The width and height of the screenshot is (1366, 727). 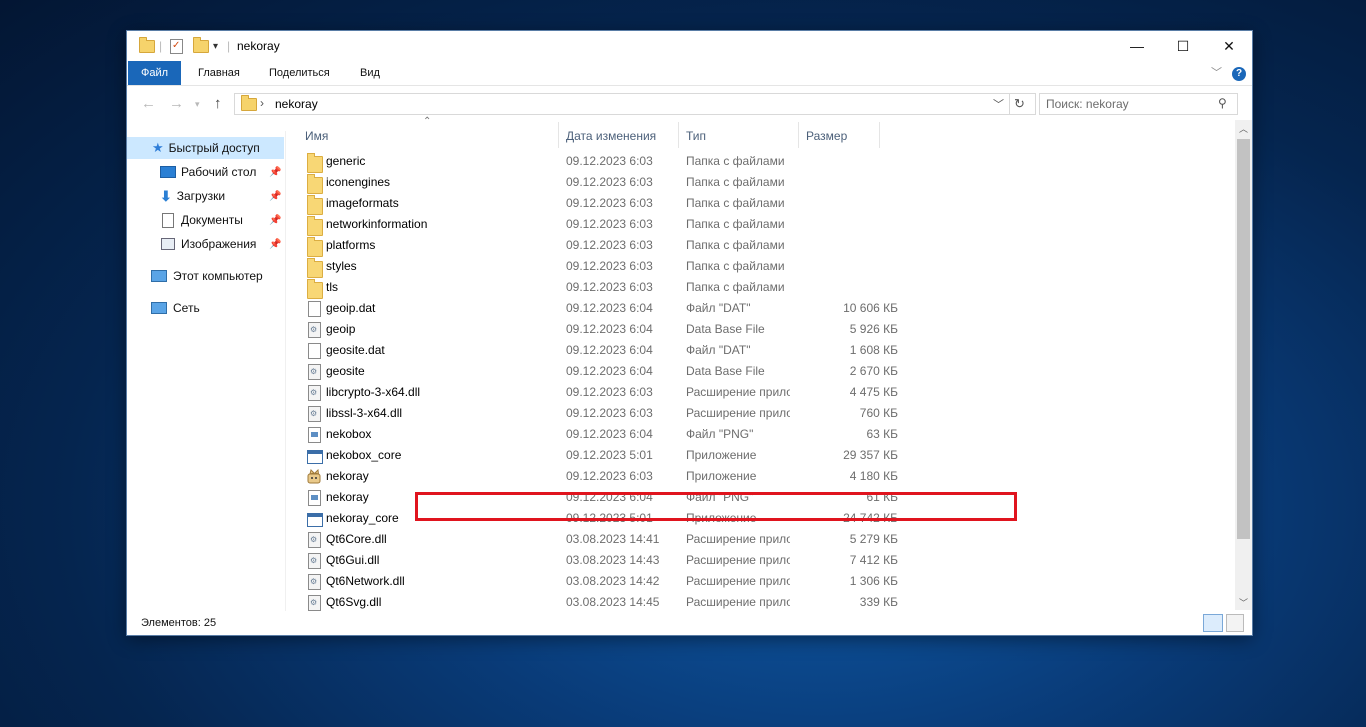 I want to click on item-count: Элементов: 25, so click(x=179, y=623).